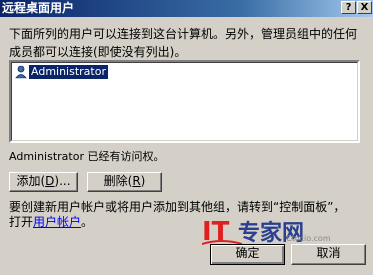  I want to click on list-item-administrator: Administrator, so click(61, 71).